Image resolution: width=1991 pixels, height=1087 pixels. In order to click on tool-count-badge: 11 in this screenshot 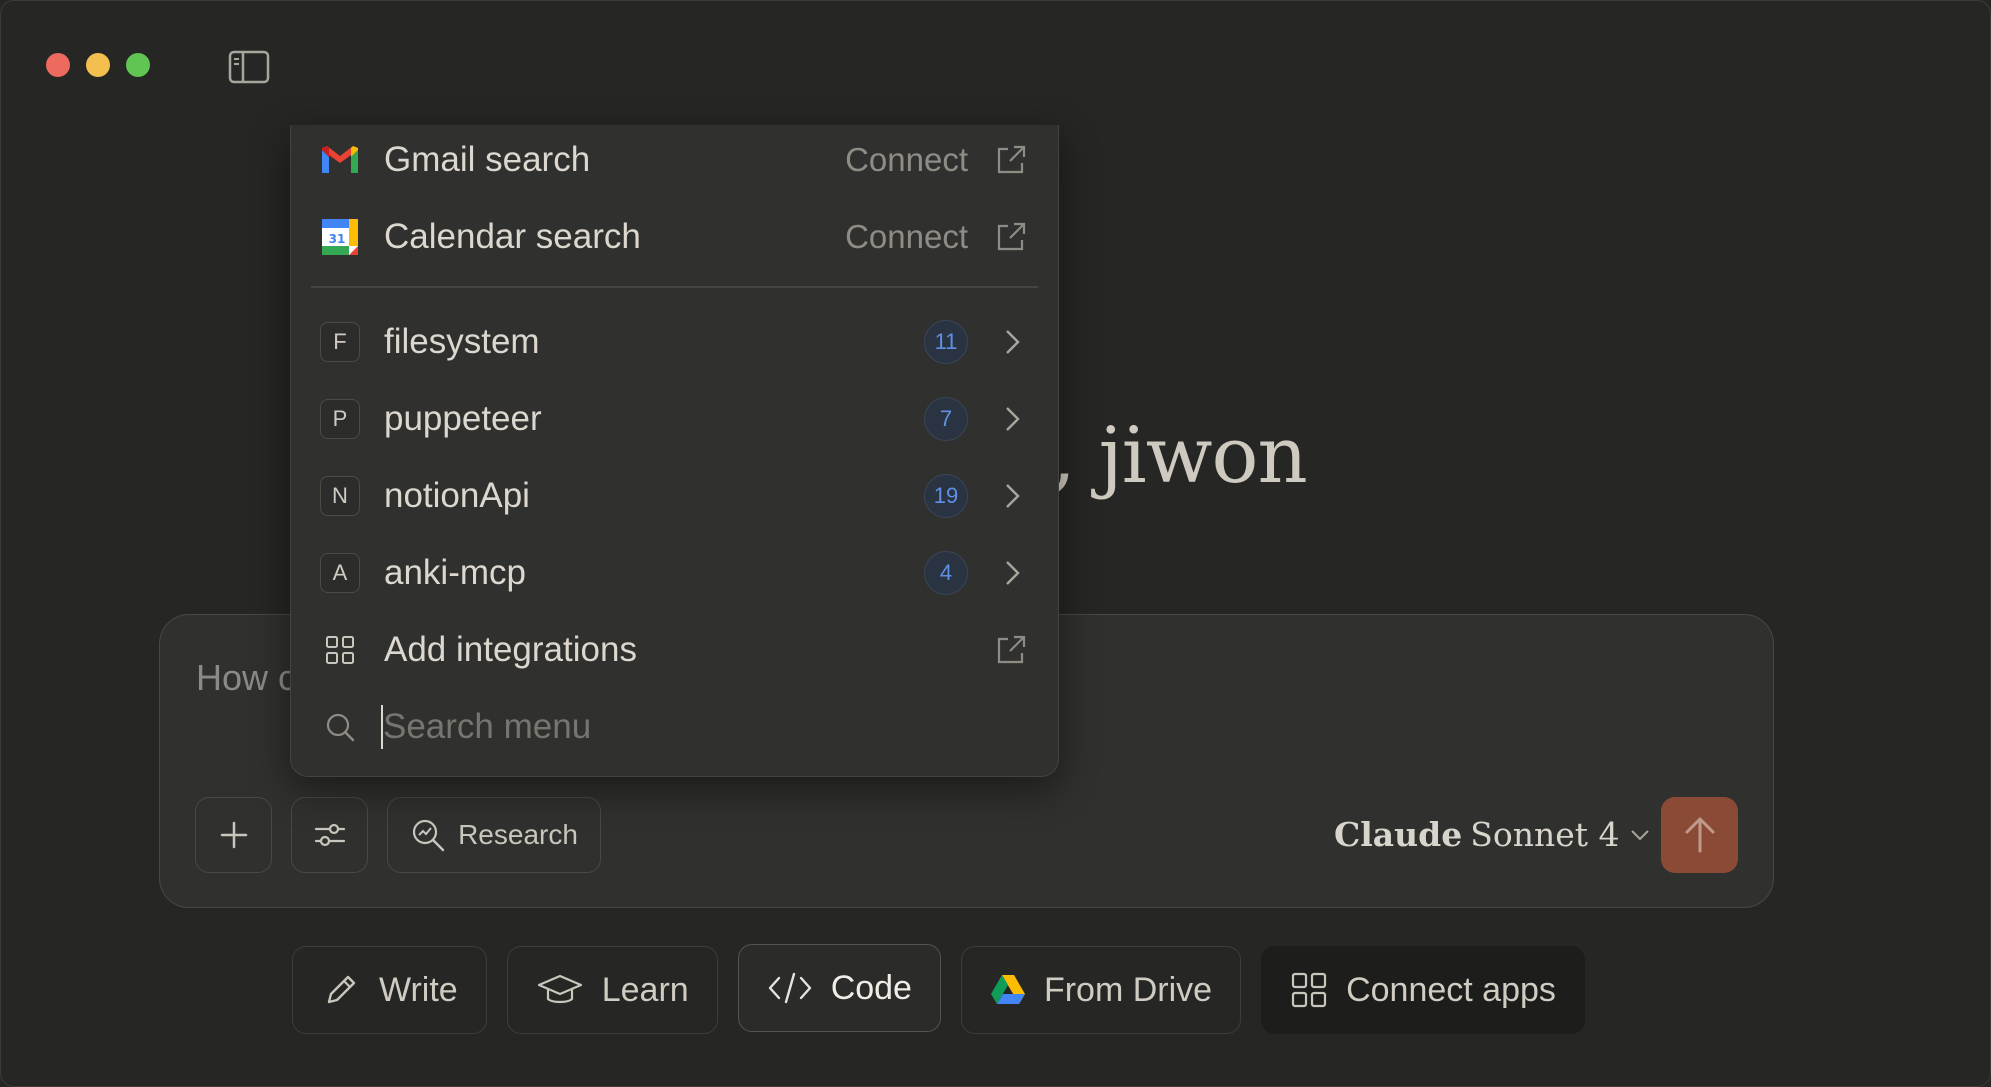, I will do `click(946, 342)`.